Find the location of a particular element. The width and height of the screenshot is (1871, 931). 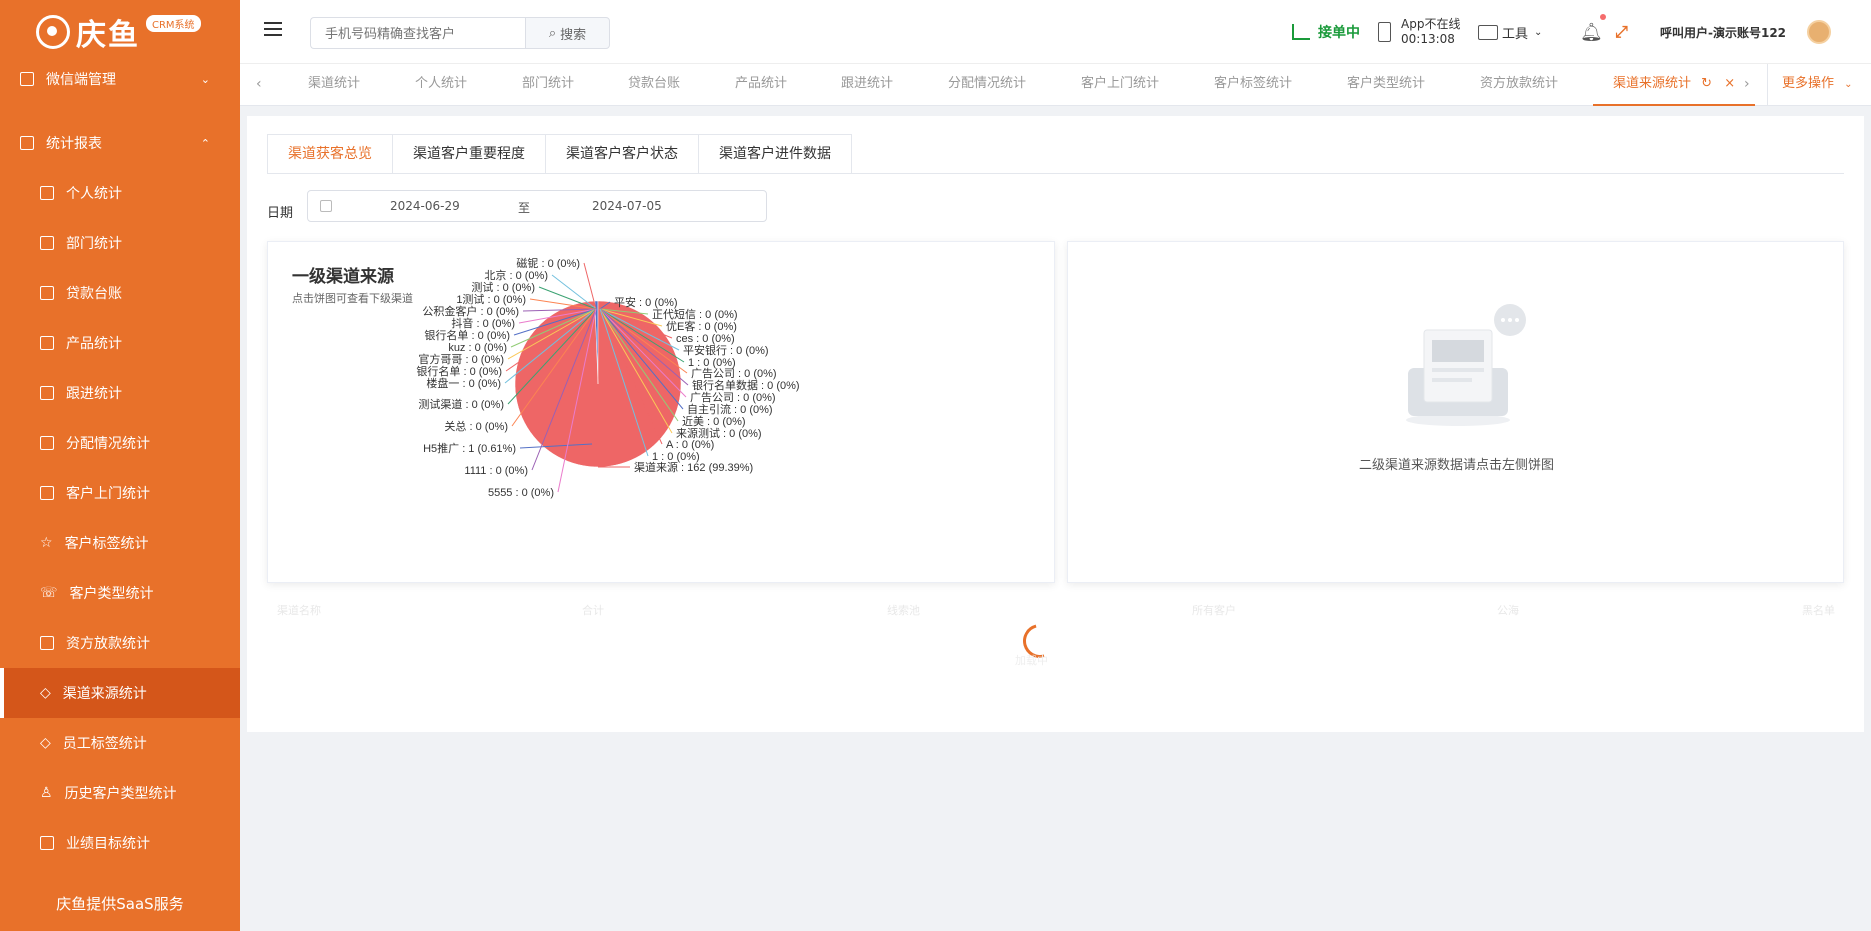

edit-icon is located at coordinates (47, 843).